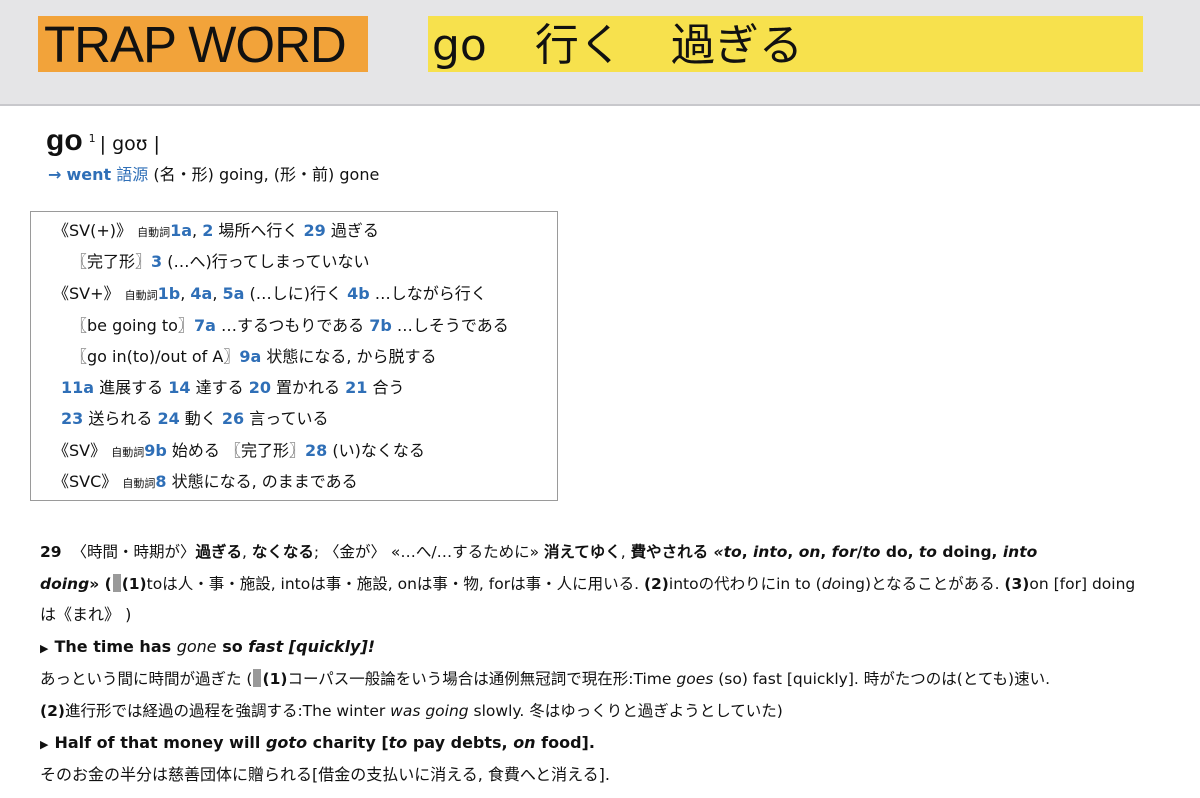 The image size is (1200, 798). What do you see at coordinates (160, 742) in the screenshot?
I see `example-text: Half of that money will` at bounding box center [160, 742].